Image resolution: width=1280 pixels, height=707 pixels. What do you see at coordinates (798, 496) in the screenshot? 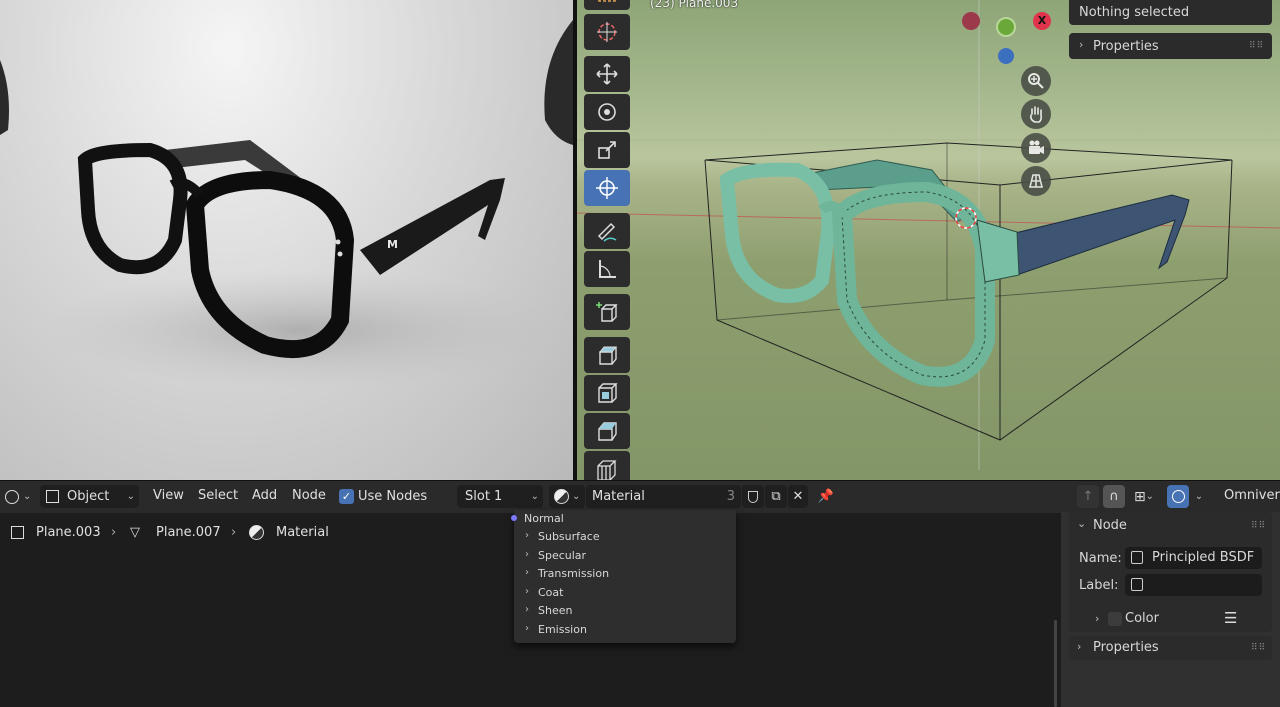
I see `unlink-material-button: ✕` at bounding box center [798, 496].